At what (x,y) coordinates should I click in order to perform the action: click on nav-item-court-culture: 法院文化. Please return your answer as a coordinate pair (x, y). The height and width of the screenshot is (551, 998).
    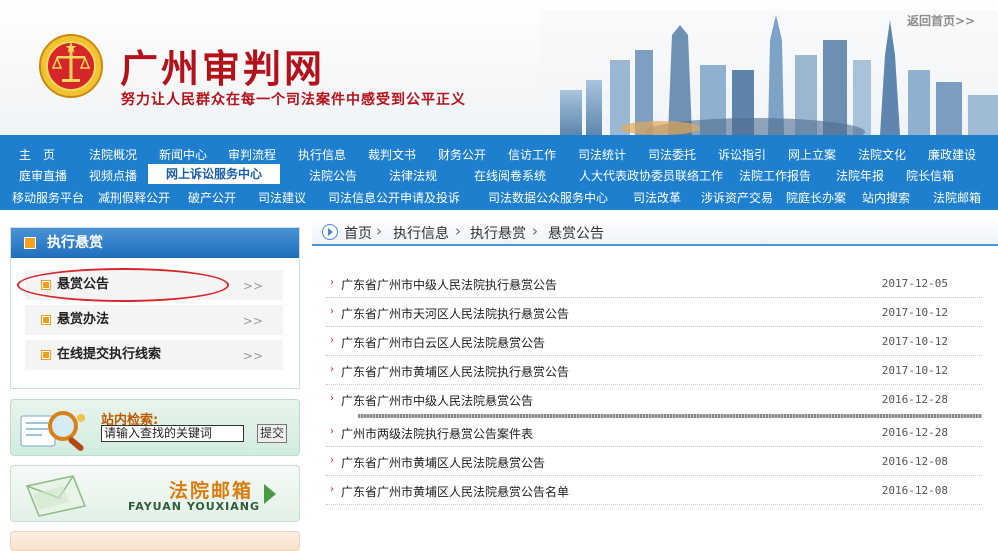
    Looking at the image, I should click on (882, 154).